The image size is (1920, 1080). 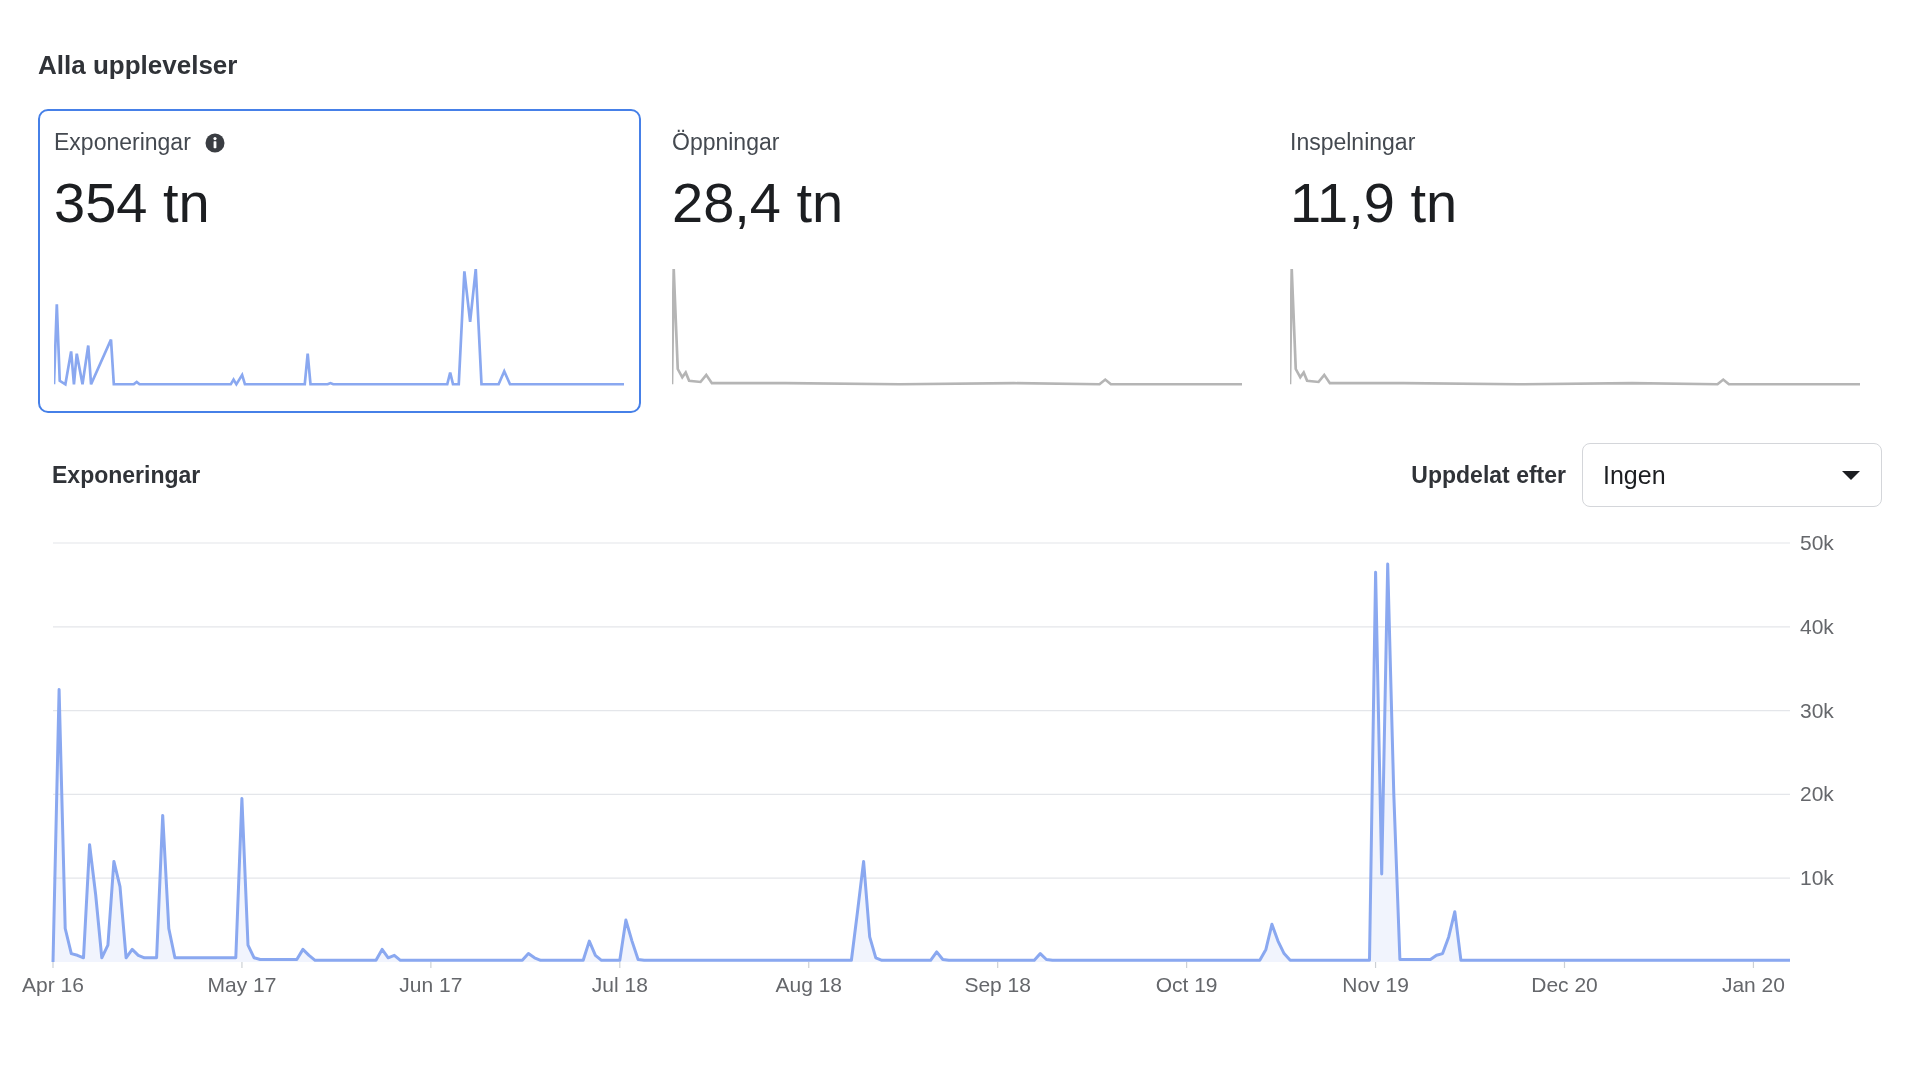 I want to click on x-axis-label: Sep 18, so click(x=997, y=984).